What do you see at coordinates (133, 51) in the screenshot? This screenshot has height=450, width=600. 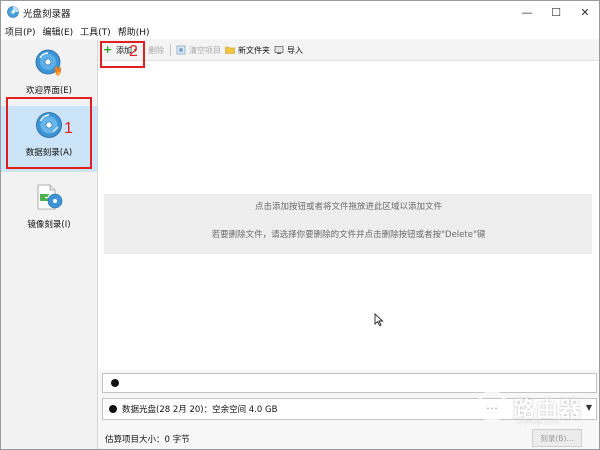 I see `annotation-number-2: 2` at bounding box center [133, 51].